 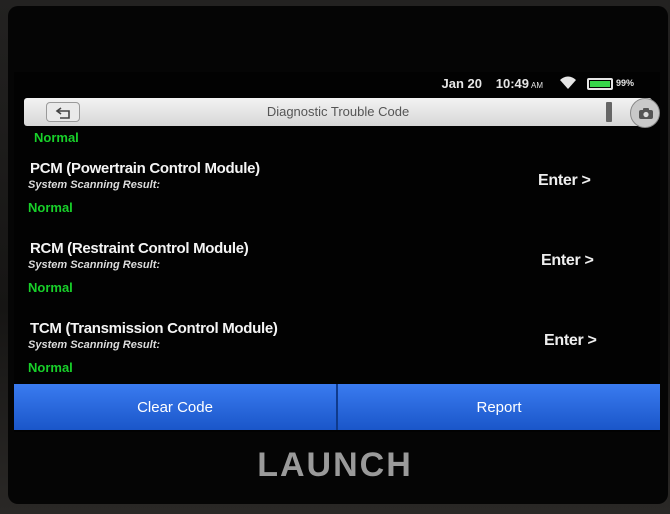 What do you see at coordinates (564, 181) in the screenshot?
I see `enter-button-pcm: Enter >` at bounding box center [564, 181].